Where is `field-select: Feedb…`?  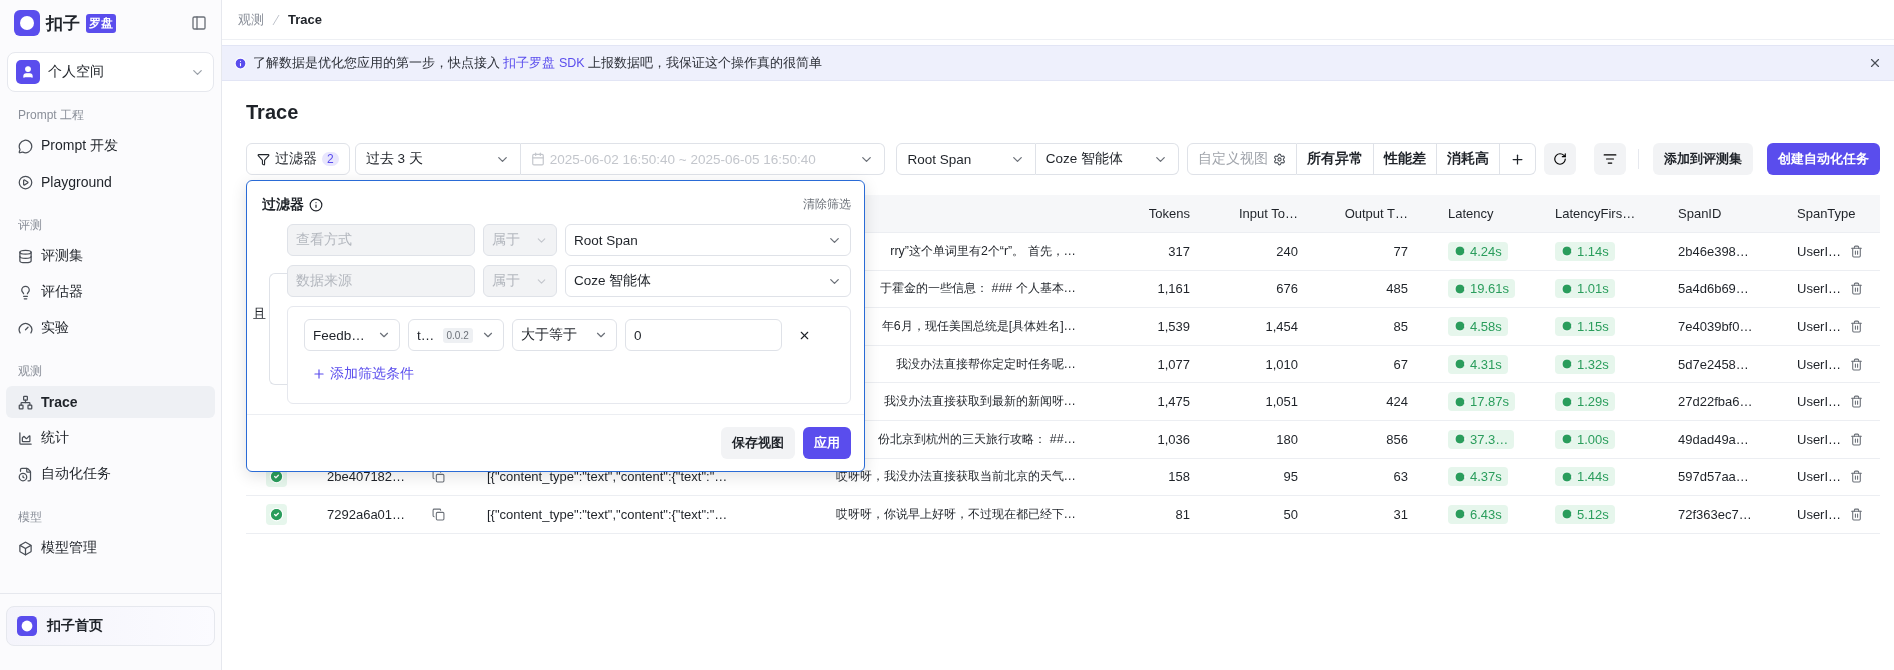 field-select: Feedb… is located at coordinates (352, 335).